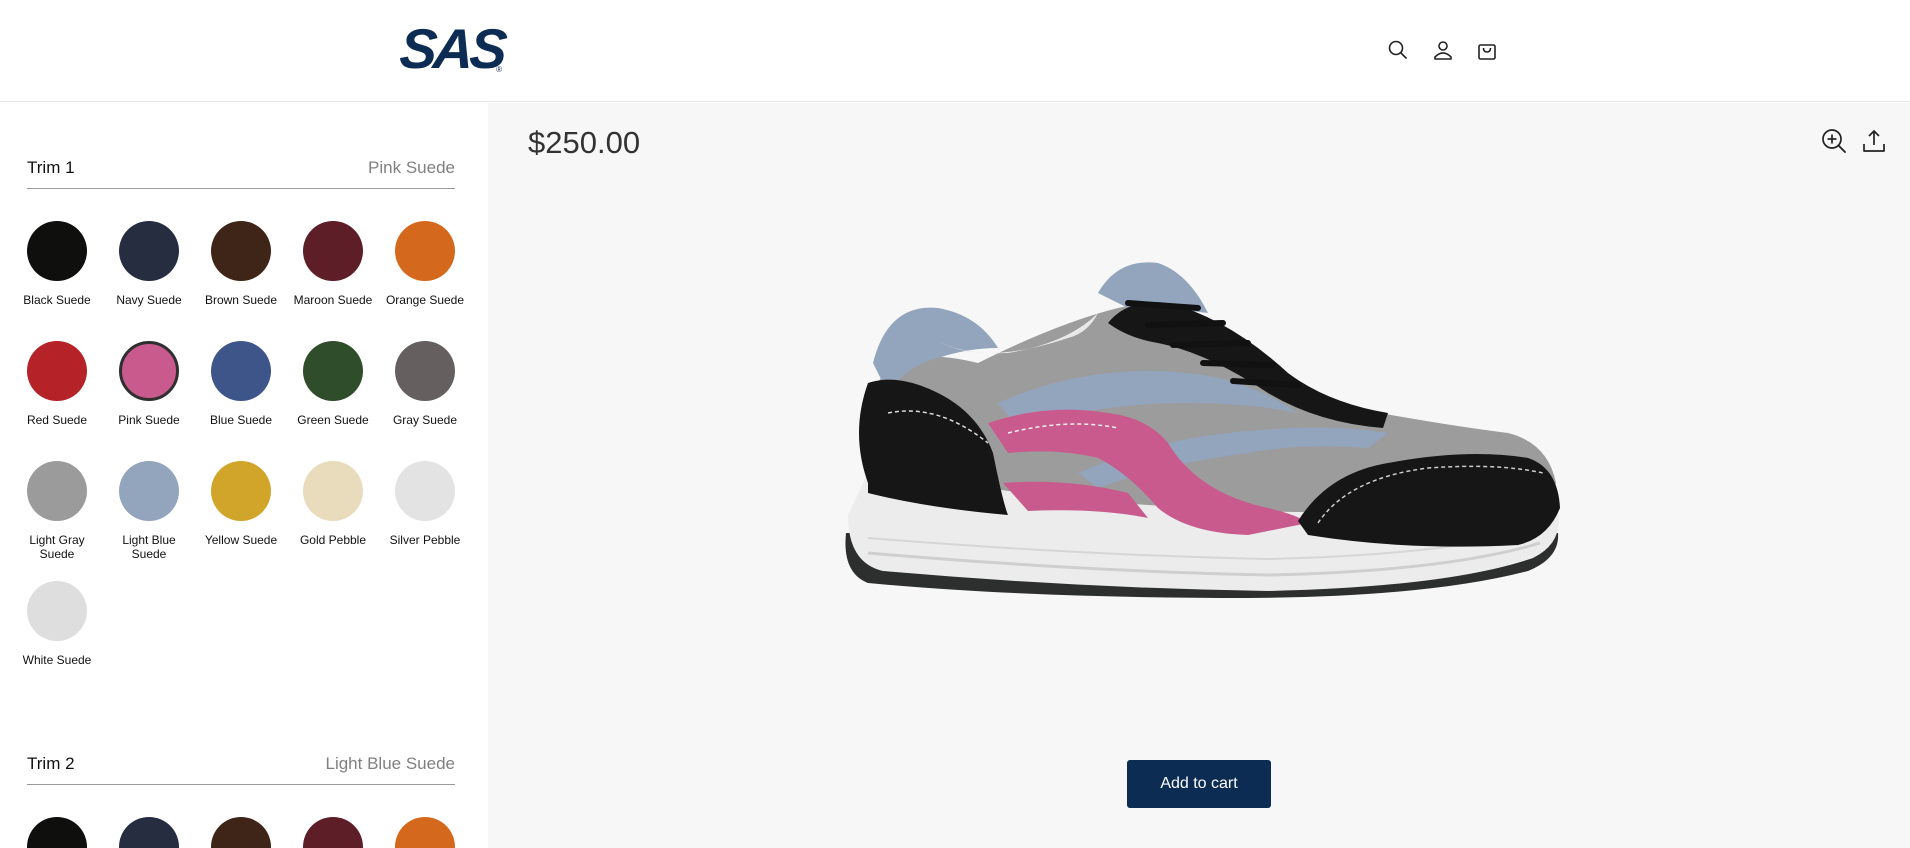  What do you see at coordinates (333, 420) in the screenshot?
I see `swatch-label: Green Suede` at bounding box center [333, 420].